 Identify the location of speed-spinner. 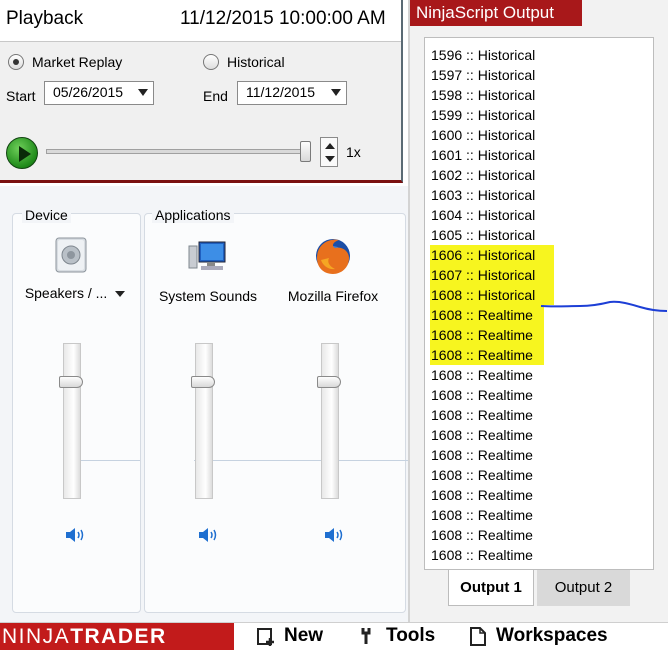
(329, 152).